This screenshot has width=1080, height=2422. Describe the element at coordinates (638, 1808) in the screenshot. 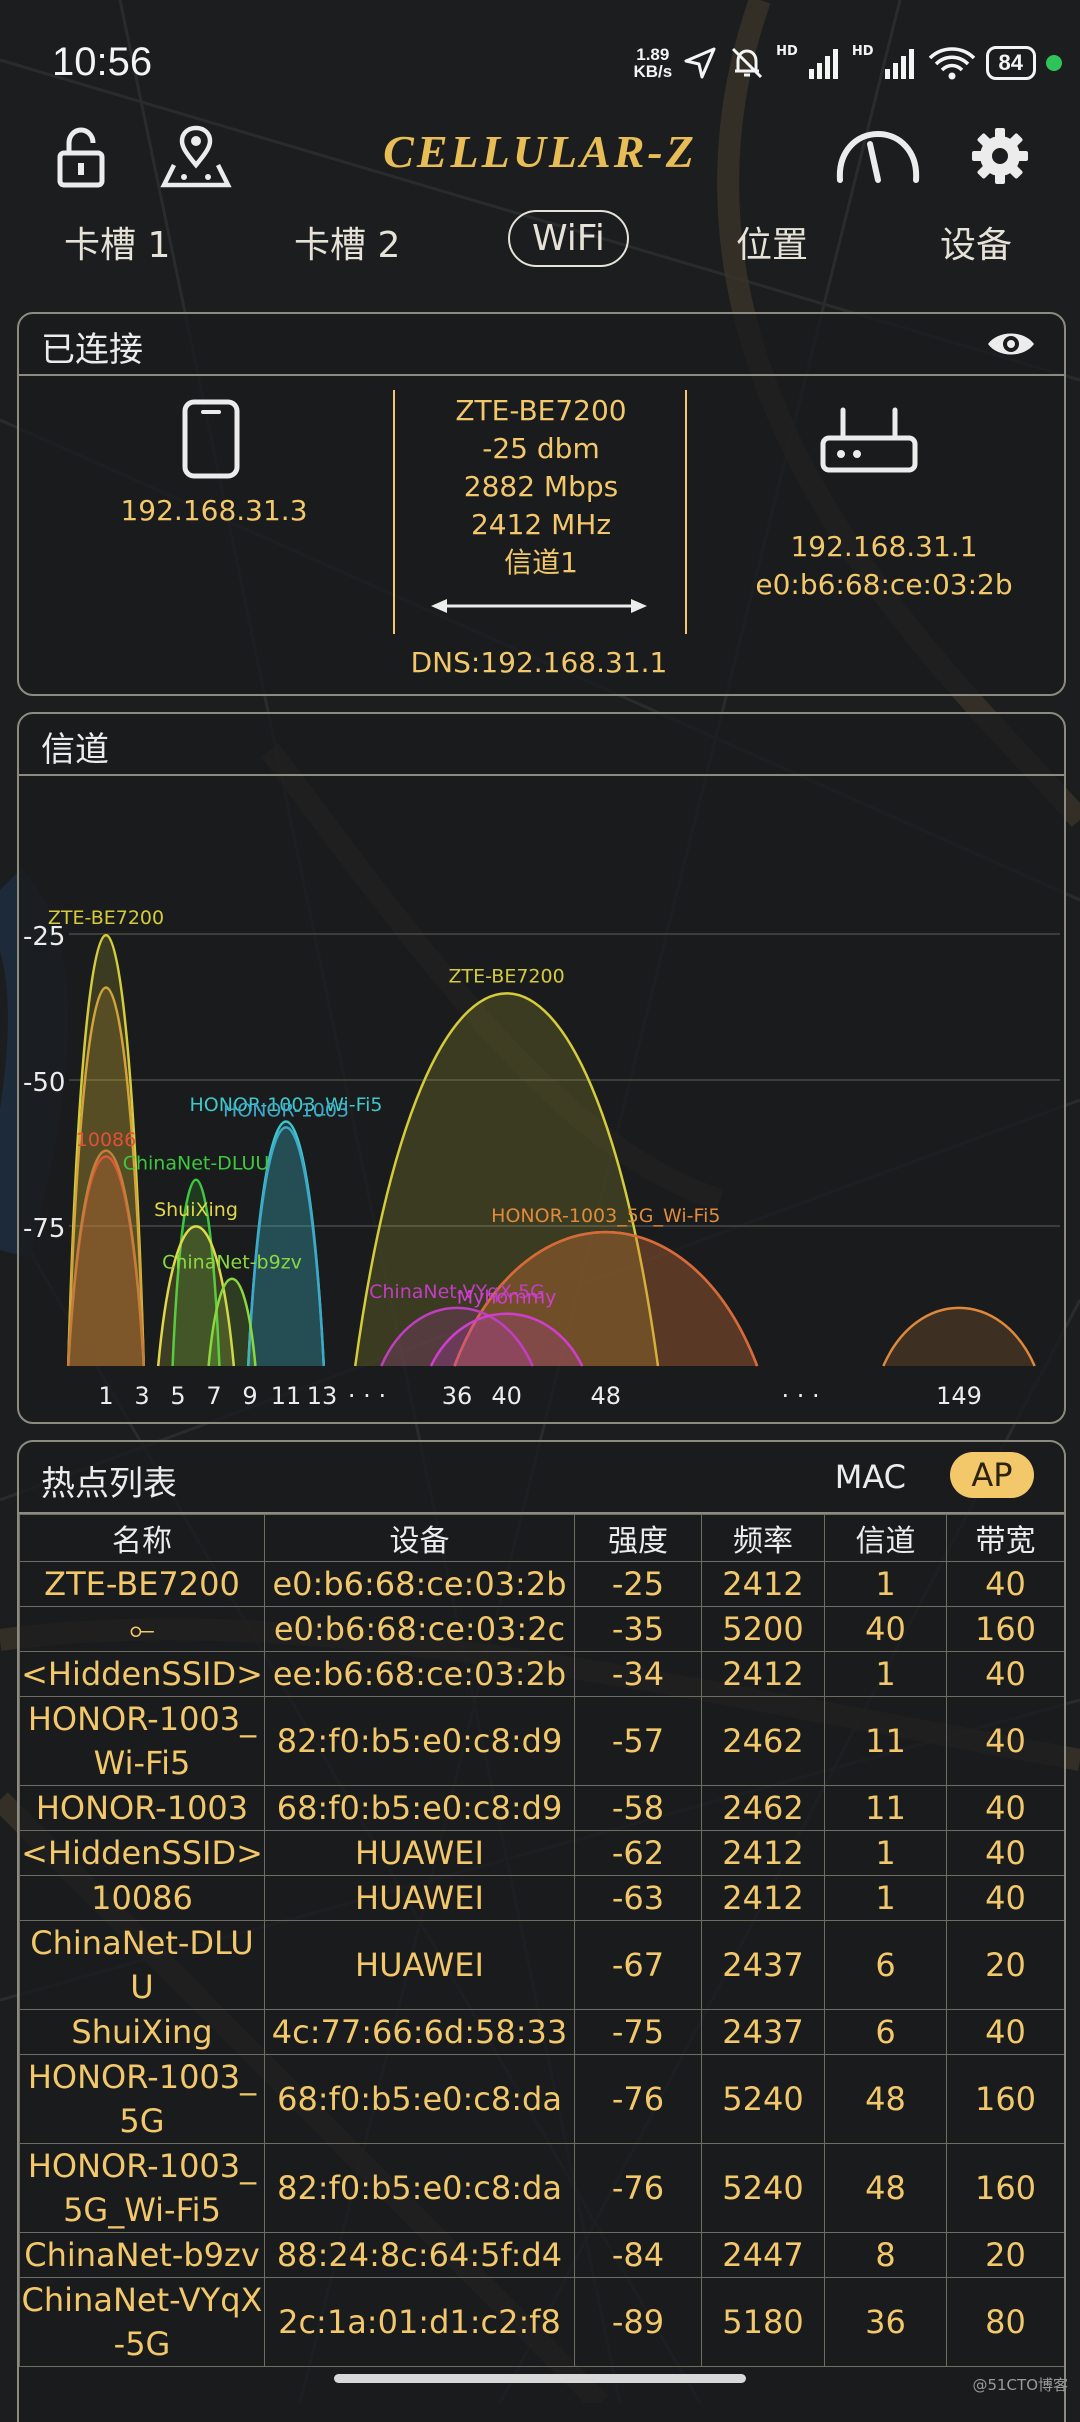

I see `cell-strength: -58` at that location.